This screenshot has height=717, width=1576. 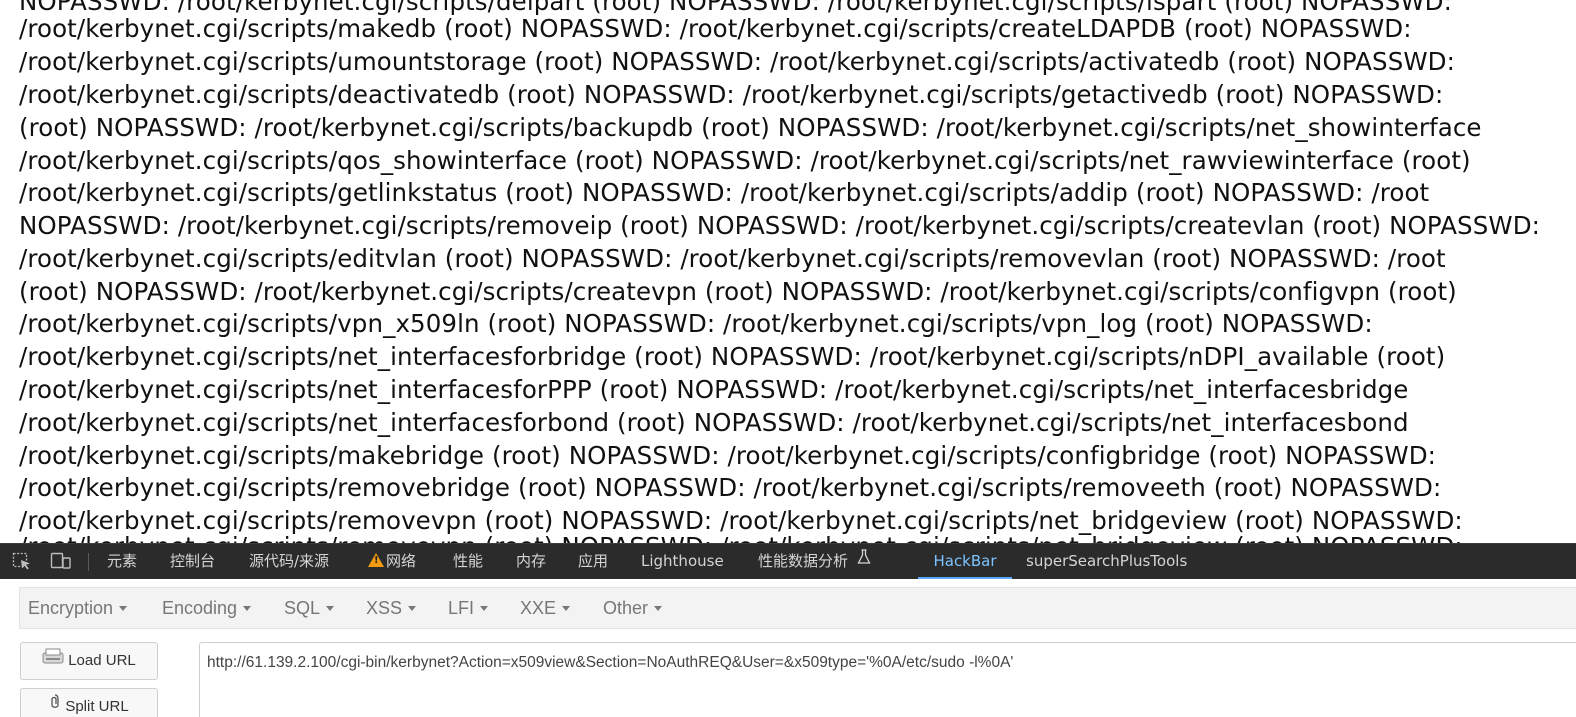 I want to click on load-url-label: Load URL, so click(x=102, y=660).